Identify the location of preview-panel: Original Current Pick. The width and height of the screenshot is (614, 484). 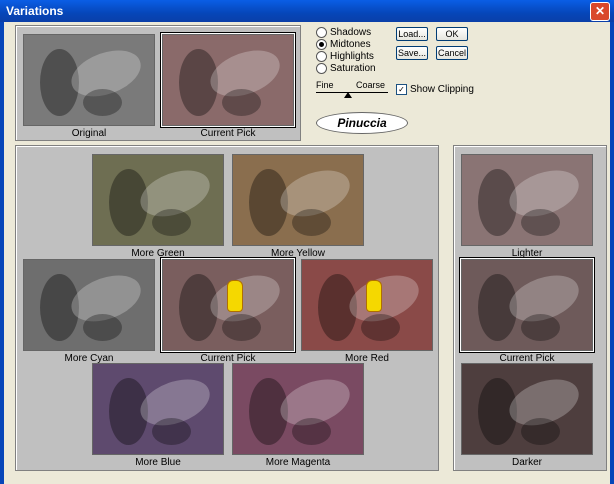
(158, 83).